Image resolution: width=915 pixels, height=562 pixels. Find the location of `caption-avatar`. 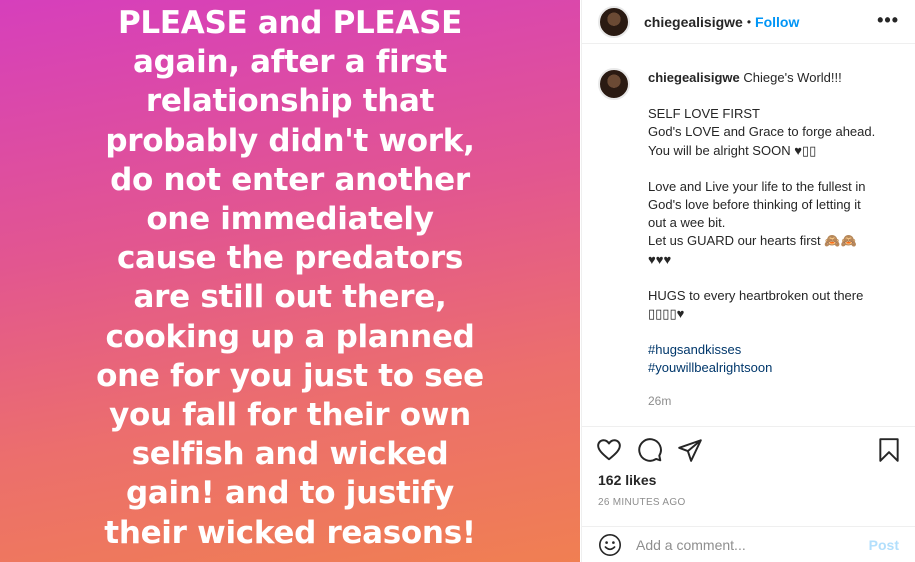

caption-avatar is located at coordinates (614, 84).